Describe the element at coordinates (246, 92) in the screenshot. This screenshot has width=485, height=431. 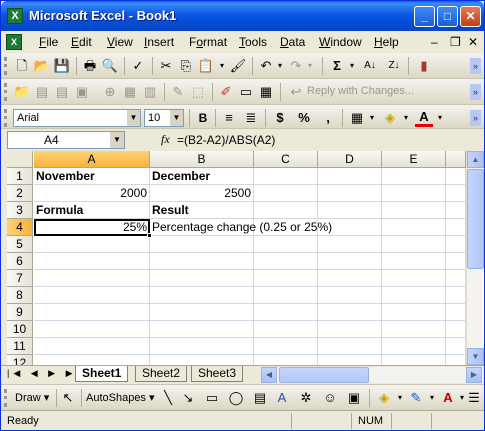
I see `review-icon: ▭` at that location.